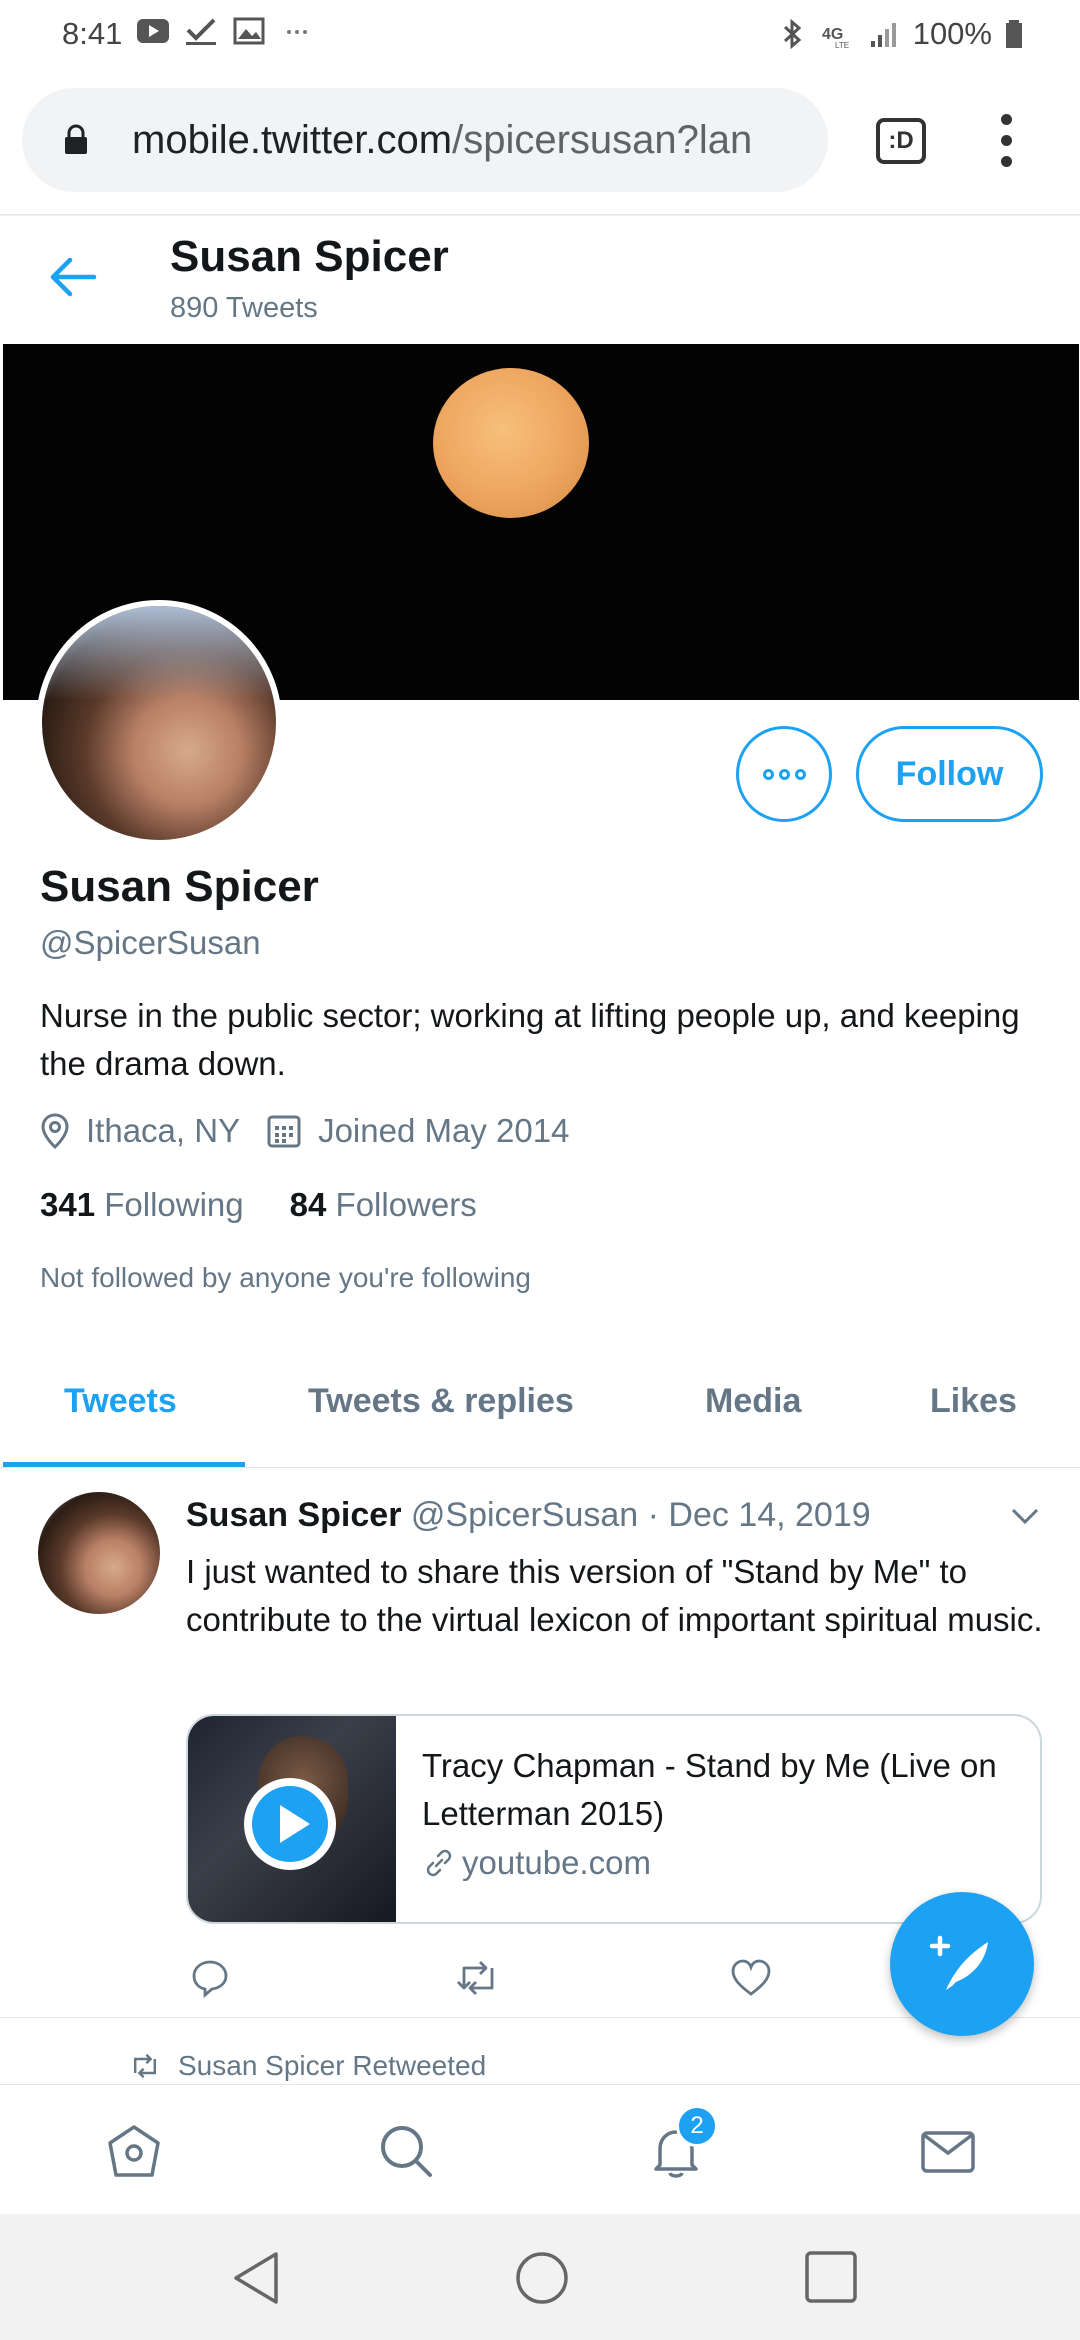 Image resolution: width=1080 pixels, height=2340 pixels. What do you see at coordinates (309, 256) in the screenshot?
I see `header-name: Susan Spicer` at bounding box center [309, 256].